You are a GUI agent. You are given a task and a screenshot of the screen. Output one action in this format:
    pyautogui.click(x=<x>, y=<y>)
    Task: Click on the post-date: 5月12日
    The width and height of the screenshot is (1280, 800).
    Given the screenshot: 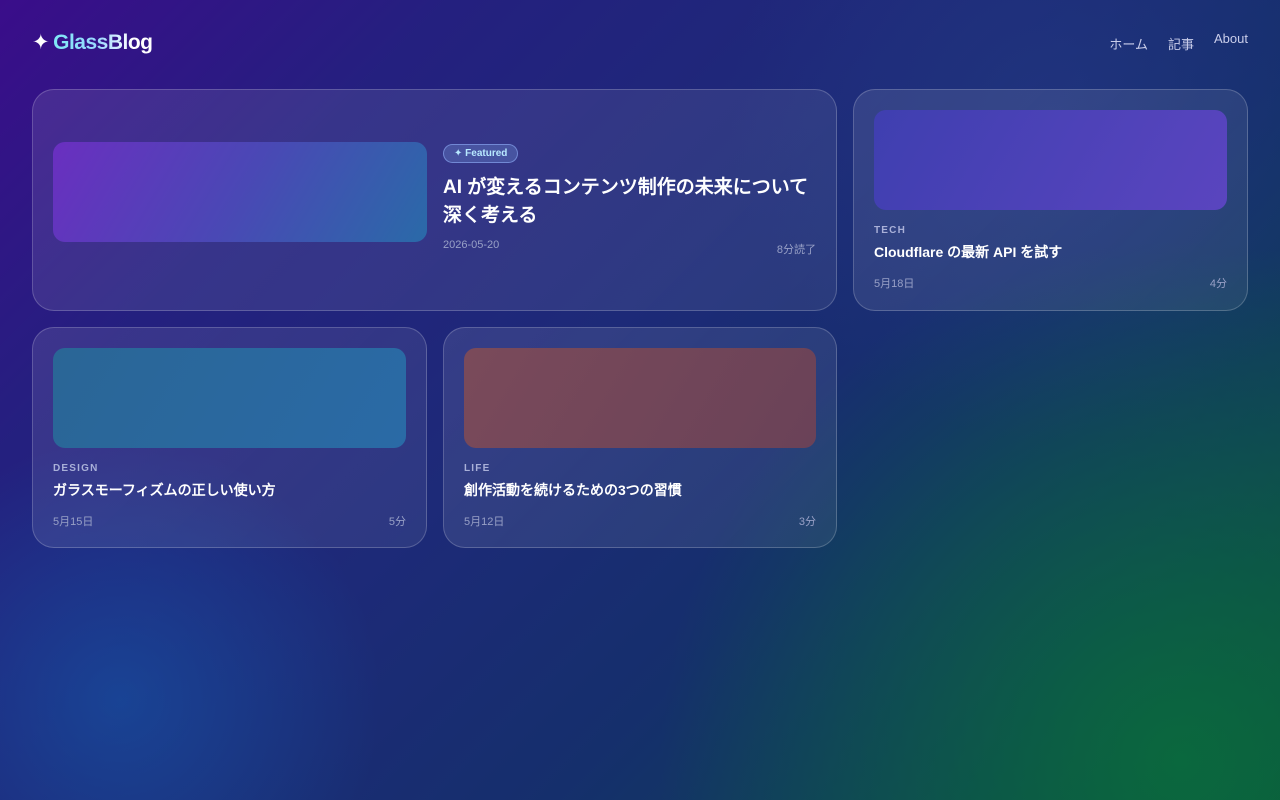 What is the action you would take?
    pyautogui.click(x=484, y=522)
    